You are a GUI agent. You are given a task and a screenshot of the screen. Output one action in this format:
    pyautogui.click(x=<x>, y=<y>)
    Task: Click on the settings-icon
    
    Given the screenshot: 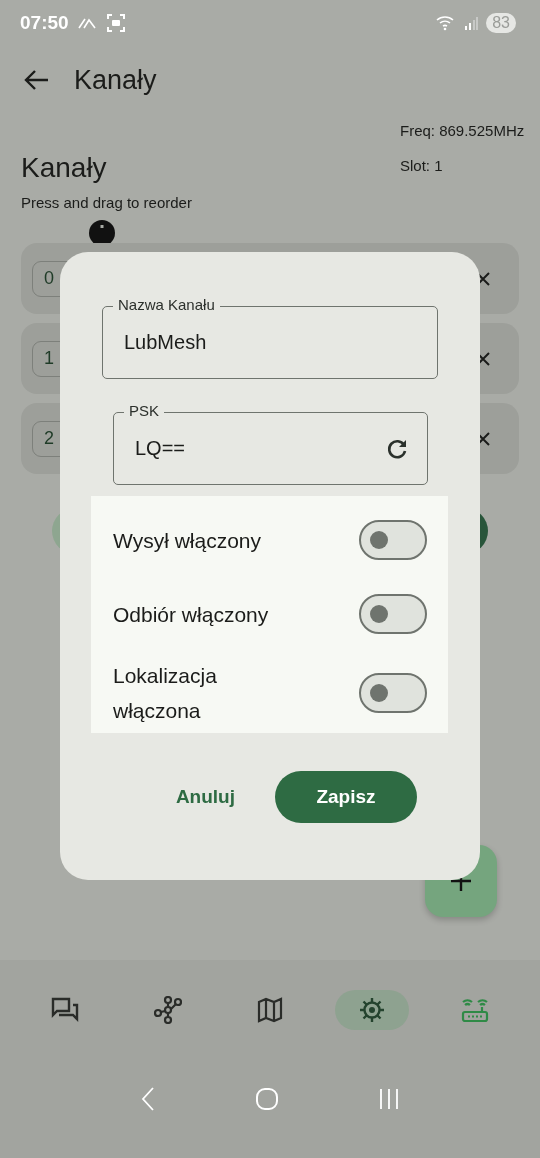 What is the action you would take?
    pyautogui.click(x=372, y=1010)
    